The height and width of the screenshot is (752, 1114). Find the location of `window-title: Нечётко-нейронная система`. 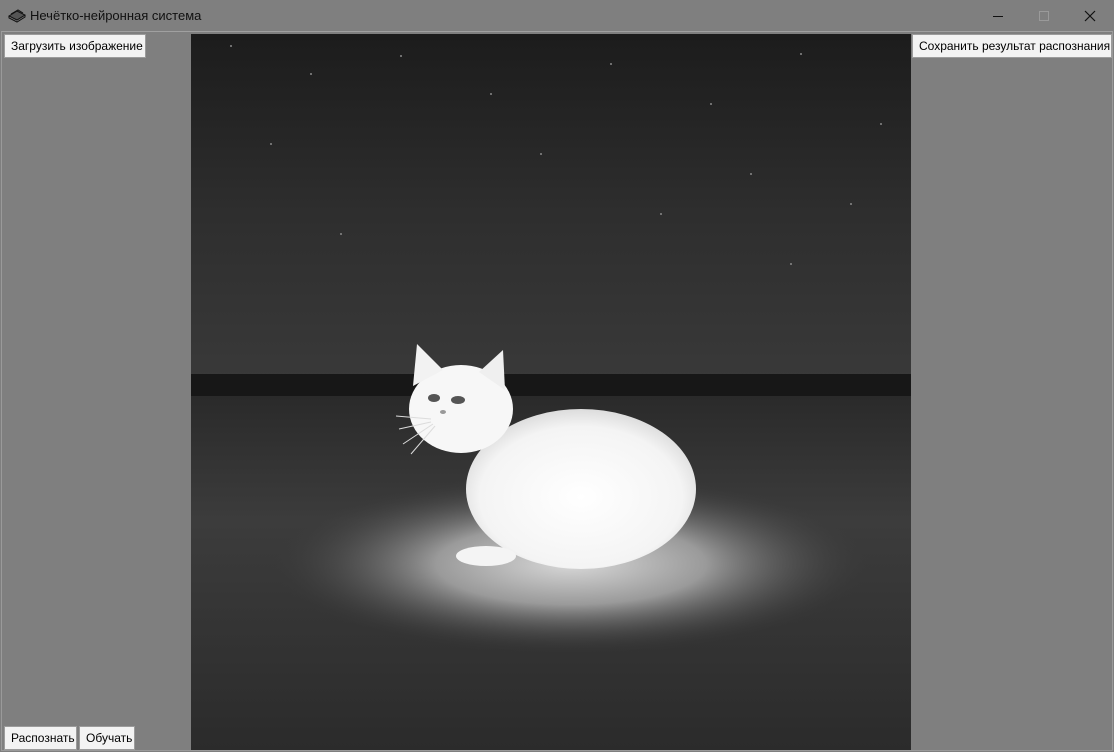

window-title: Нечётко-нейронная система is located at coordinates (116, 15).